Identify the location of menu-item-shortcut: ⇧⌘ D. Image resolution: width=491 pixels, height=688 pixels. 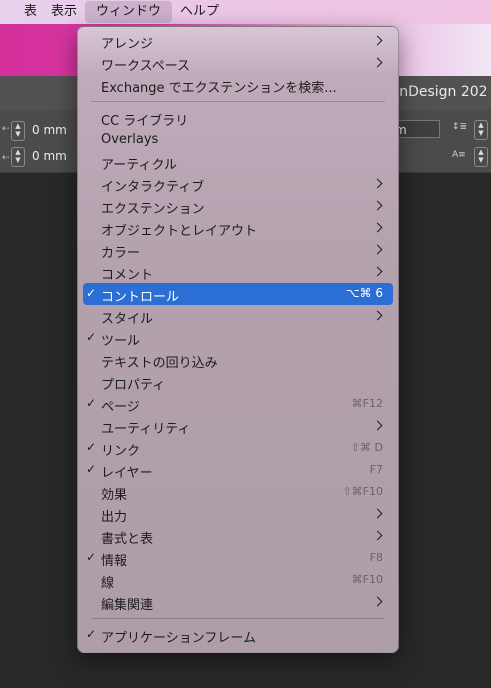
(366, 447).